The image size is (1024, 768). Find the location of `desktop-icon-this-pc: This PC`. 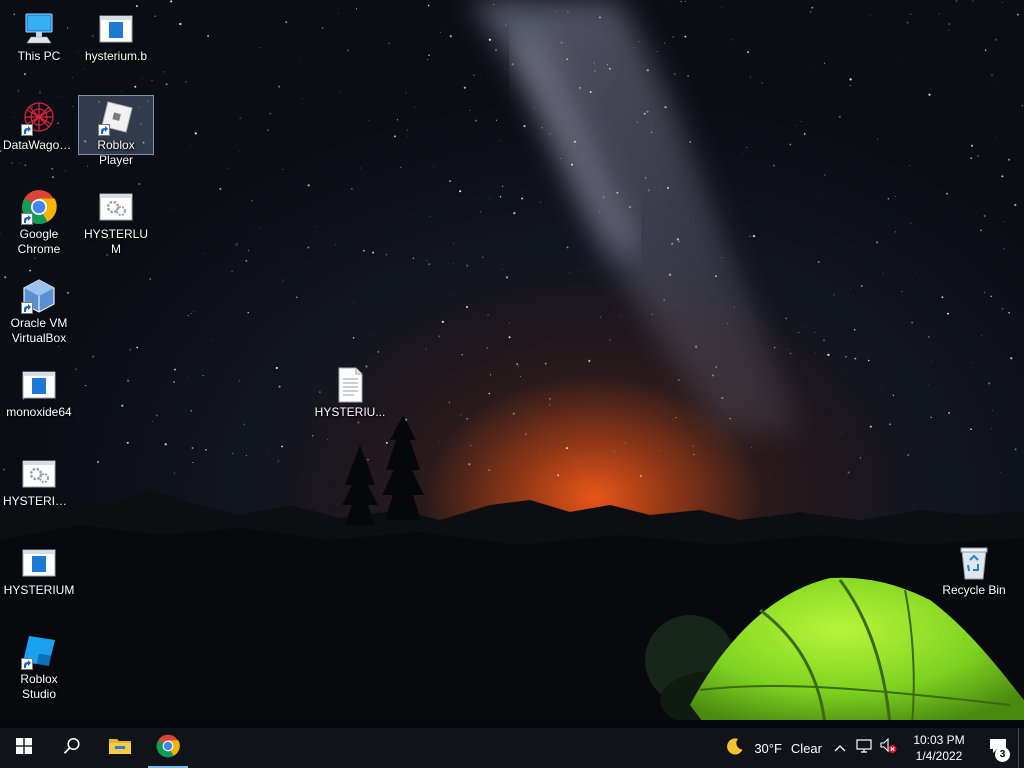

desktop-icon-this-pc: This PC is located at coordinates (39, 35).